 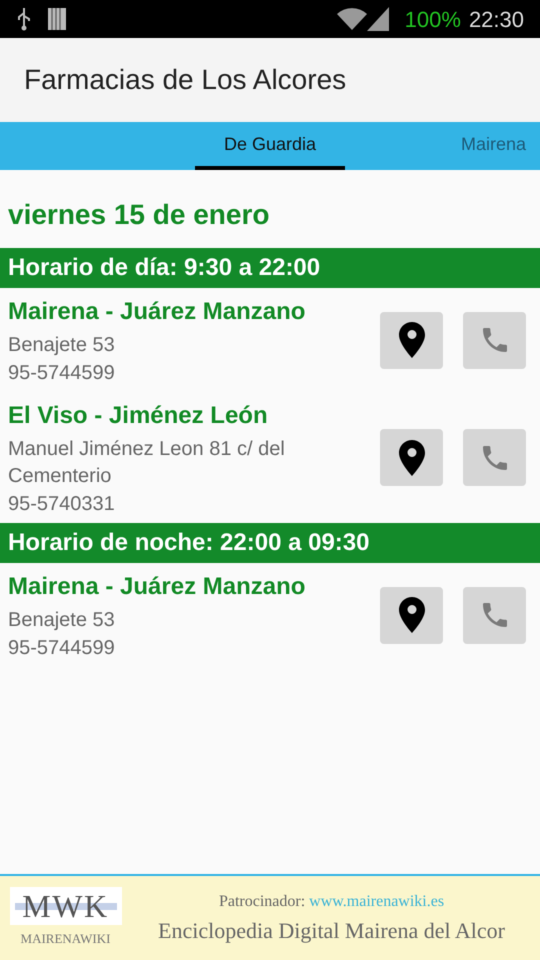 I want to click on sponsor-text: Patrocinador: www.mairenawiki.es, so click(x=331, y=902).